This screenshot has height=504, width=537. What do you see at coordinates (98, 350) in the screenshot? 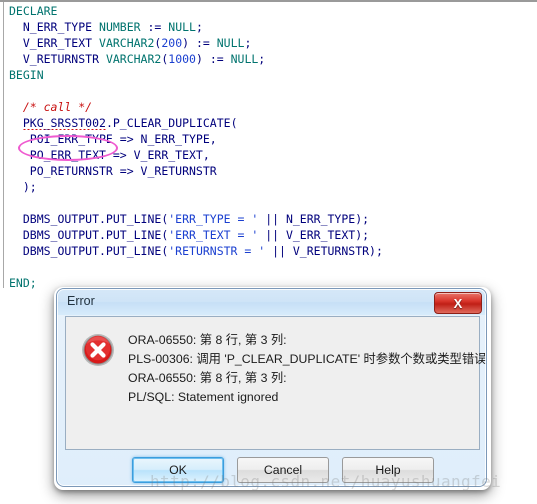
I see `error-circle-x-icon` at bounding box center [98, 350].